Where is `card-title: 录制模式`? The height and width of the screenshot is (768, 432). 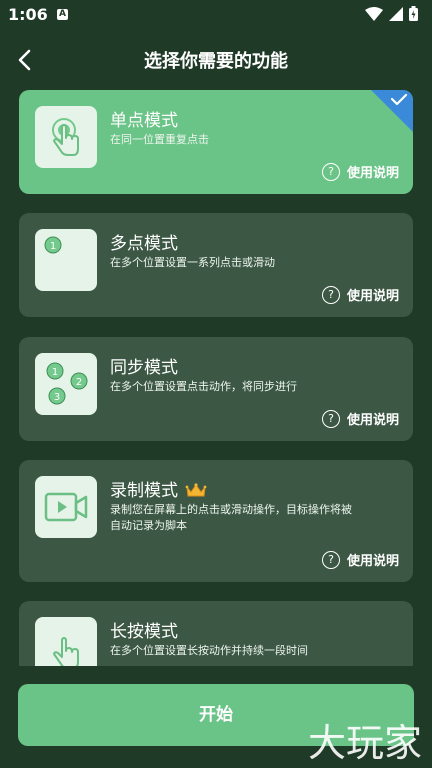 card-title: 录制模式 is located at coordinates (158, 488).